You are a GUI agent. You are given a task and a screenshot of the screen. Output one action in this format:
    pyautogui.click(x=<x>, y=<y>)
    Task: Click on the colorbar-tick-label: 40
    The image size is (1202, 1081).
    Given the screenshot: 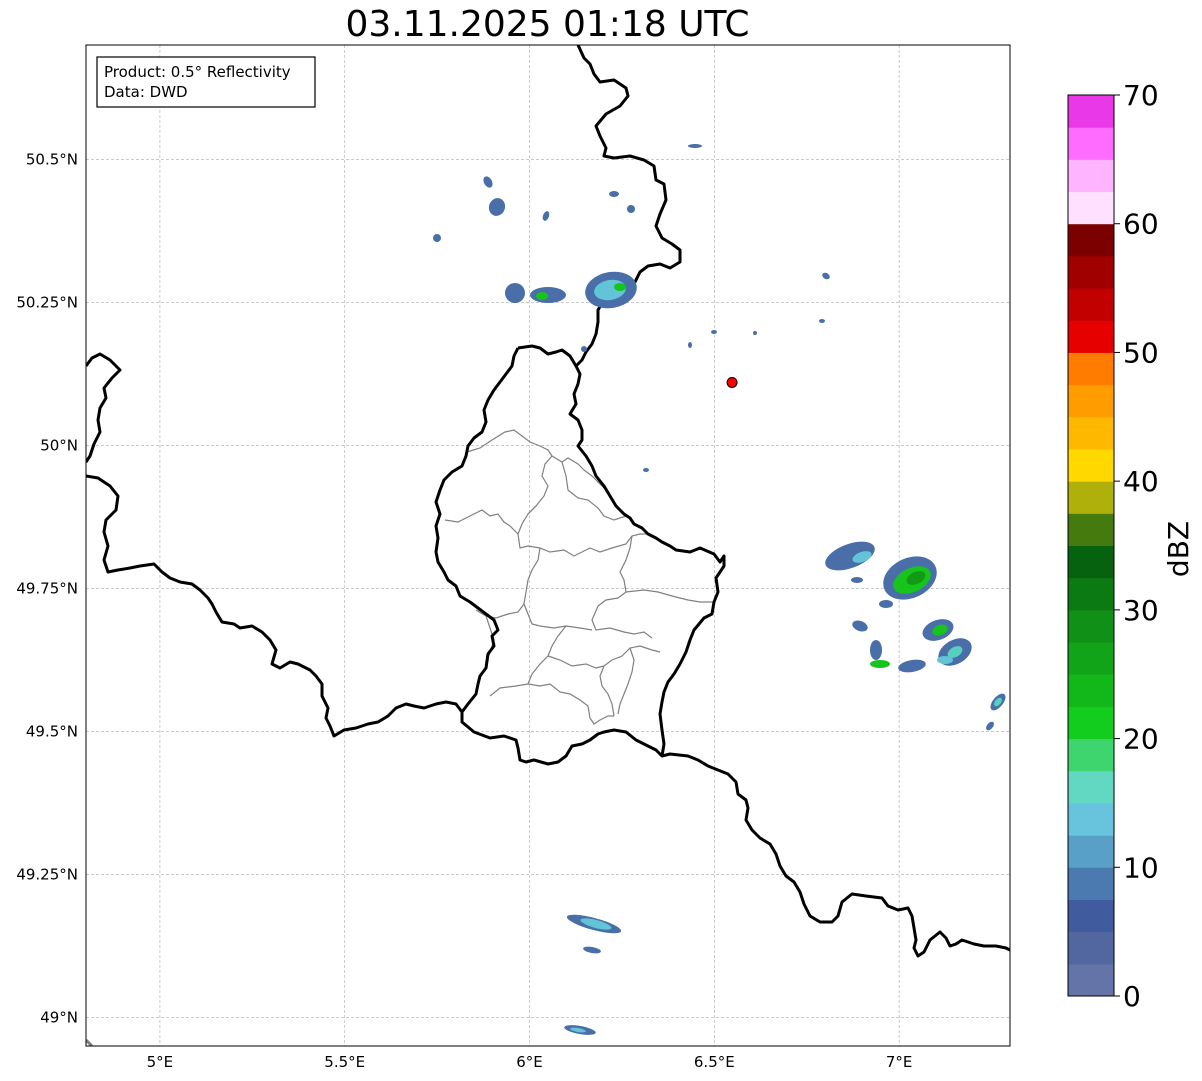 What is the action you would take?
    pyautogui.click(x=1141, y=481)
    